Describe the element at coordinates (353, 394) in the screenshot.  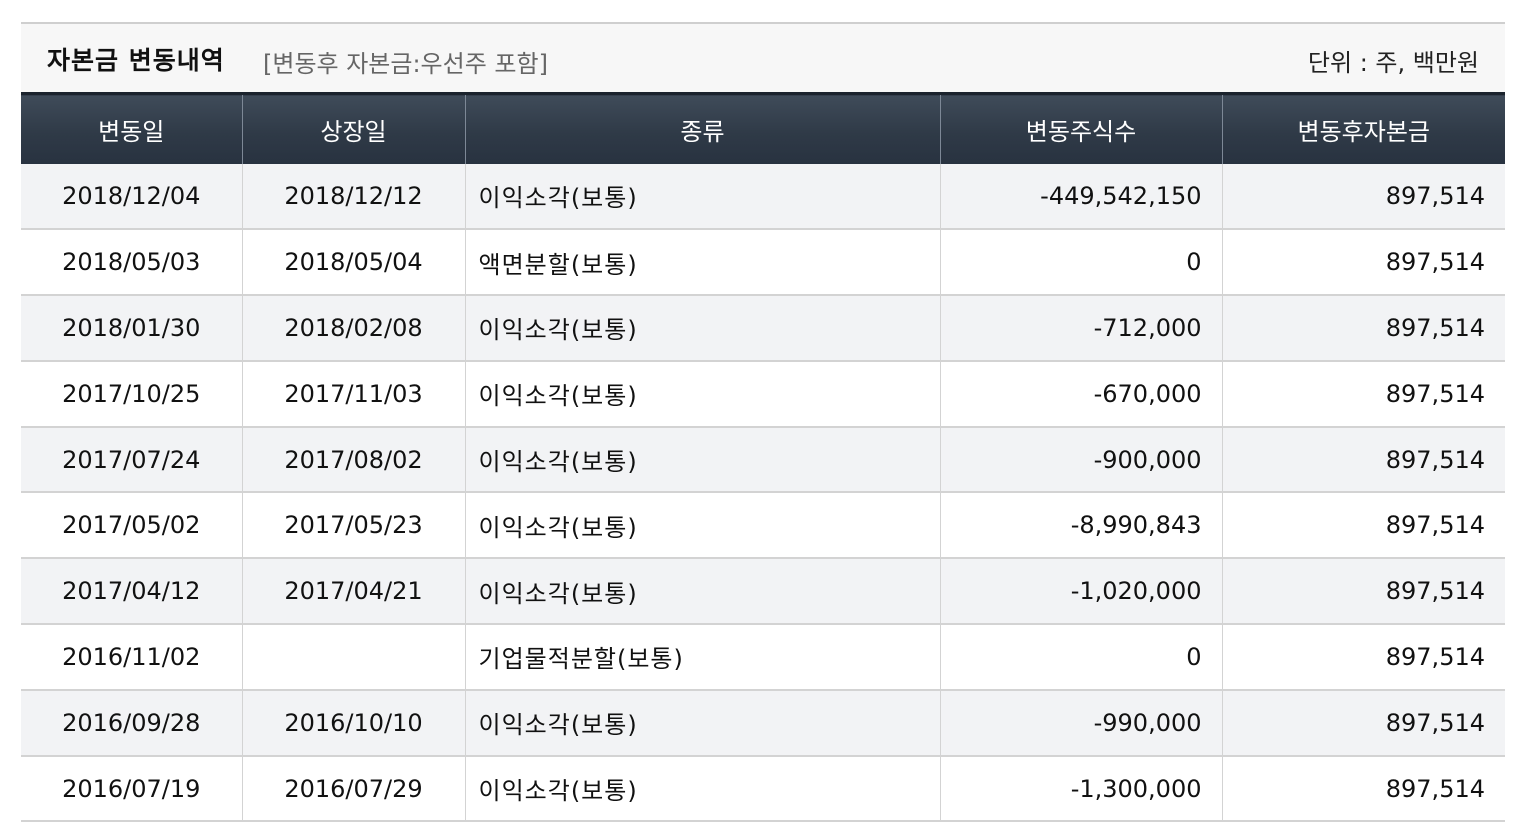
I see `cell-listing-date: 2017/11/03` at that location.